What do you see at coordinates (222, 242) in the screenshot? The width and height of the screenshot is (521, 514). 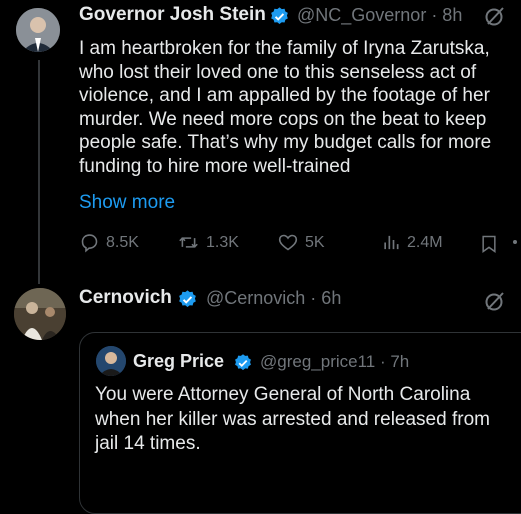 I see `repost-count: 1.3K` at bounding box center [222, 242].